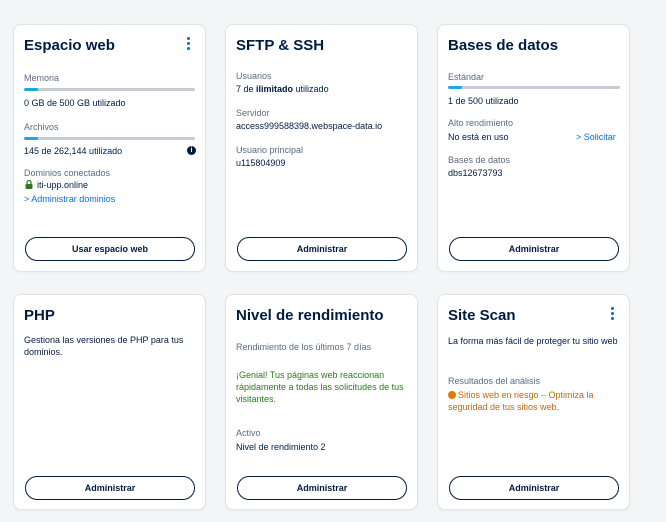  I want to click on usar-espacio-web-button: Usar espacio web, so click(110, 249).